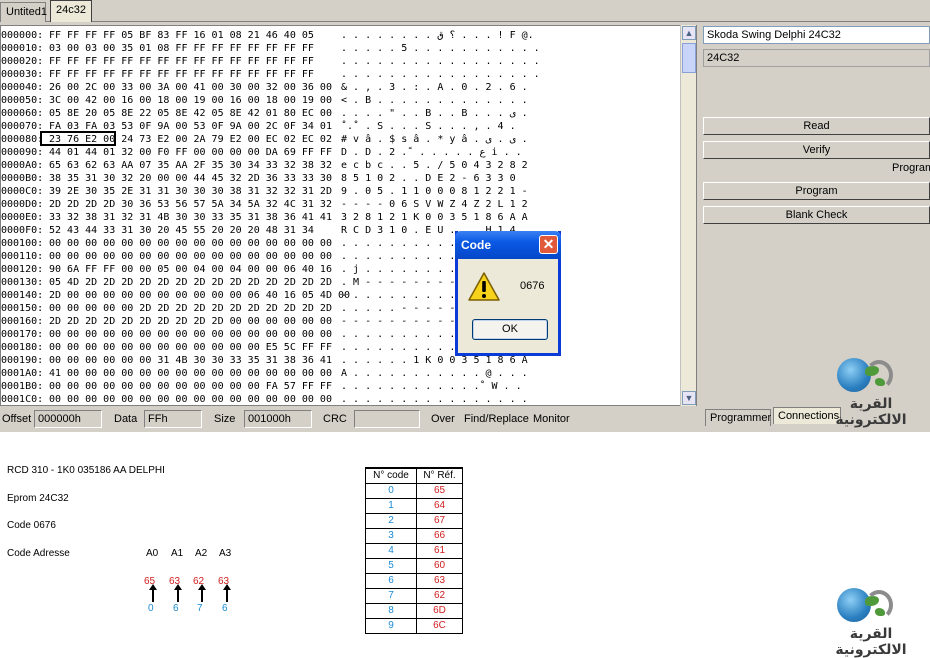 The width and height of the screenshot is (930, 658). What do you see at coordinates (439, 610) in the screenshot?
I see `ref-cell: 6D` at bounding box center [439, 610].